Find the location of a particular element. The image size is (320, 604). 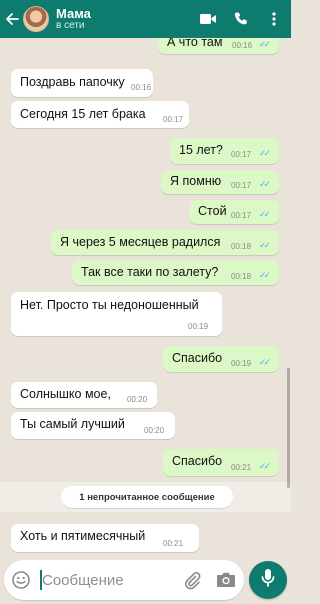

unread-divider: 1 непрочитанное сообщение is located at coordinates (145, 497).